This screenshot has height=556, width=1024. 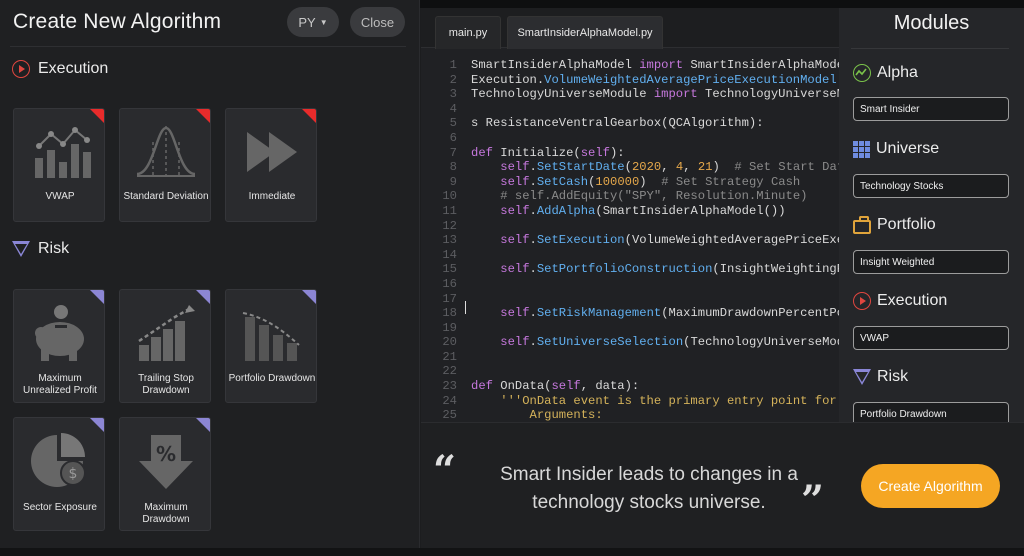 I want to click on execution-section-label: Execution, so click(x=73, y=68).